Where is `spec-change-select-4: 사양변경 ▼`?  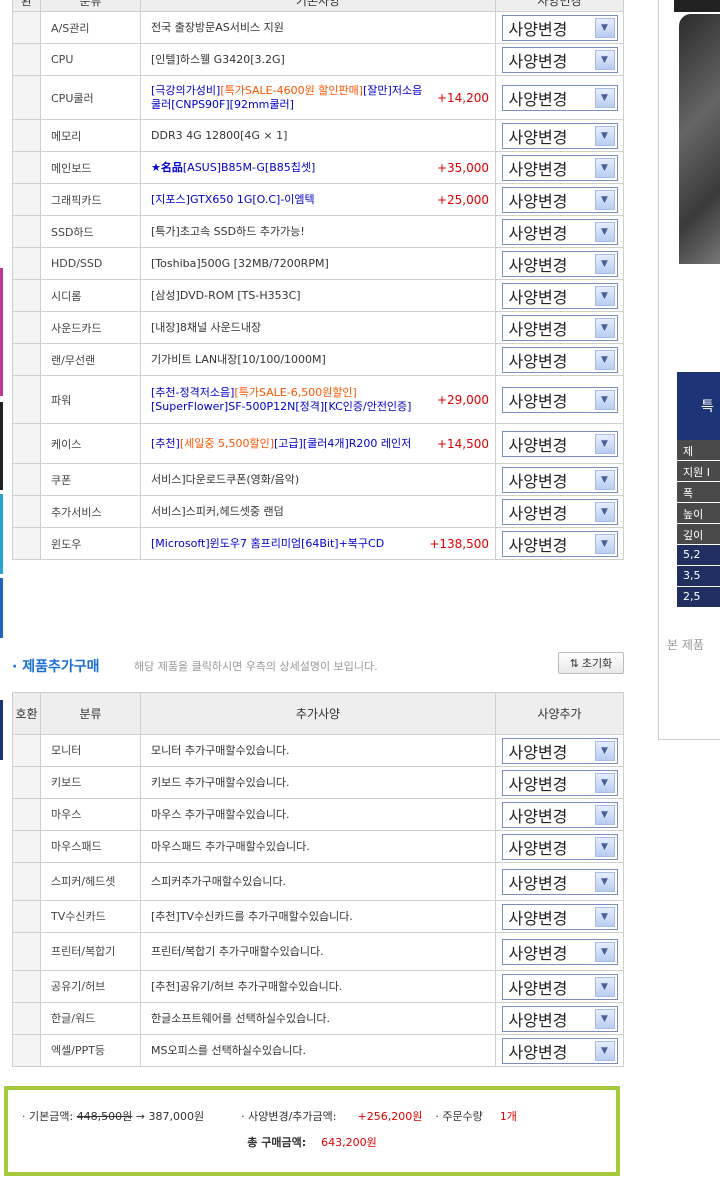 spec-change-select-4: 사양변경 ▼ is located at coordinates (559, 167).